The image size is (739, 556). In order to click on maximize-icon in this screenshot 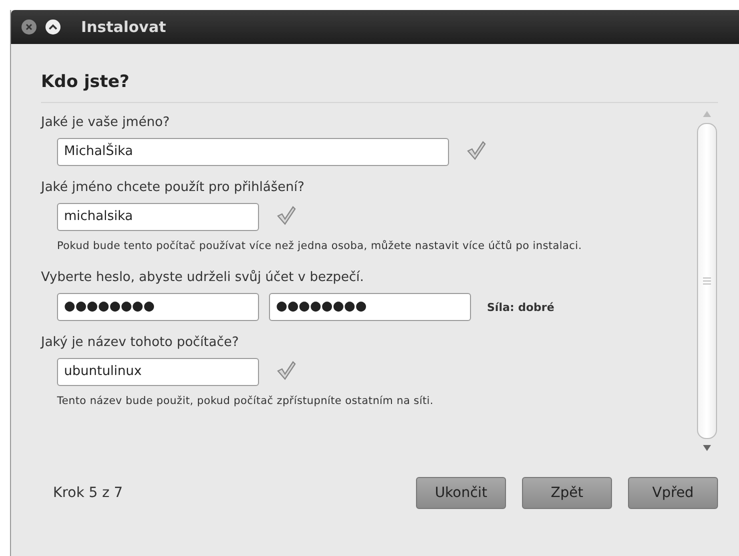, I will do `click(53, 27)`.